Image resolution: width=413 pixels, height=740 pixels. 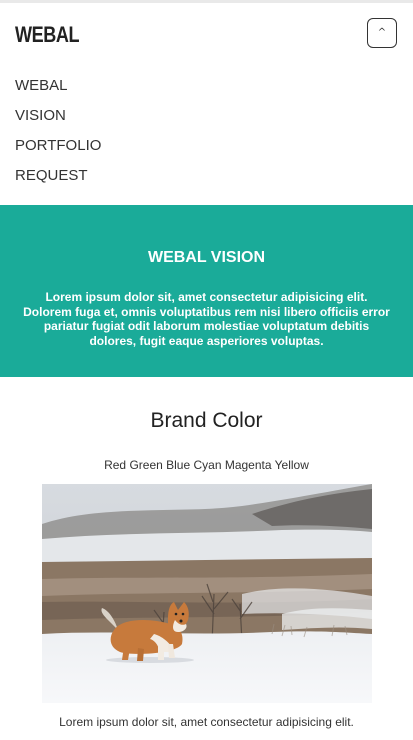 What do you see at coordinates (58, 180) in the screenshot?
I see `nav-item-request: REQUEST` at bounding box center [58, 180].